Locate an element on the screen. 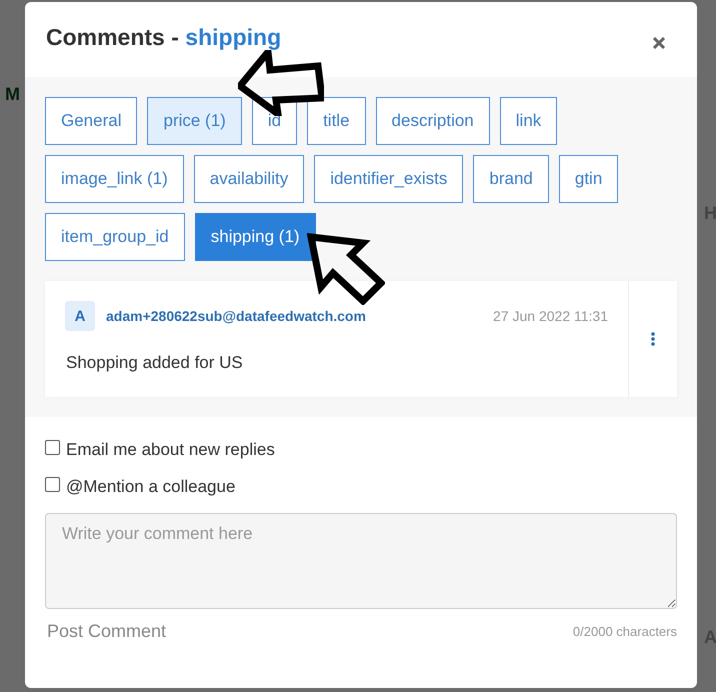 The image size is (716, 692). field-tab: price (1) is located at coordinates (194, 121).